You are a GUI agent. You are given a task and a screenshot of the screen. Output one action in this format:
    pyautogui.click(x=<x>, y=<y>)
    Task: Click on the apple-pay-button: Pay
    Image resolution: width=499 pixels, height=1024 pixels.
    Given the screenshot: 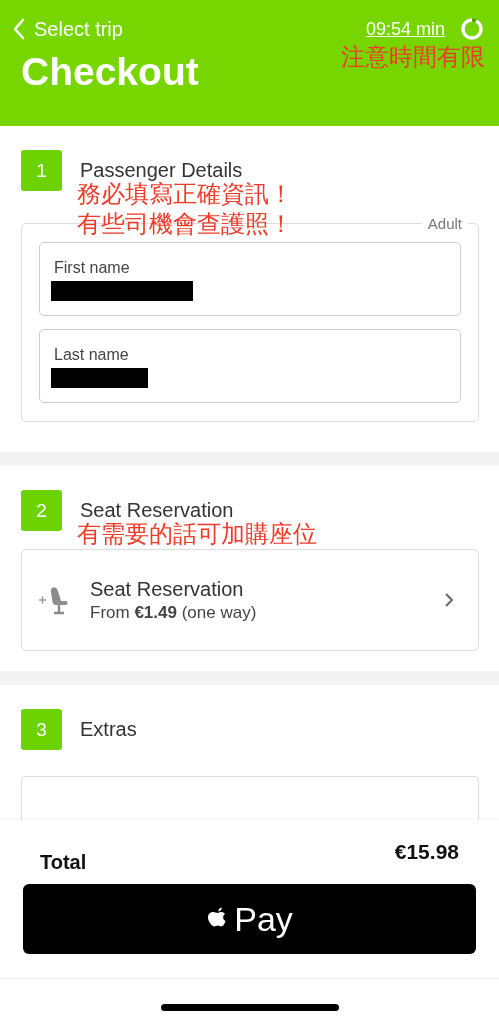 What is the action you would take?
    pyautogui.click(x=249, y=919)
    